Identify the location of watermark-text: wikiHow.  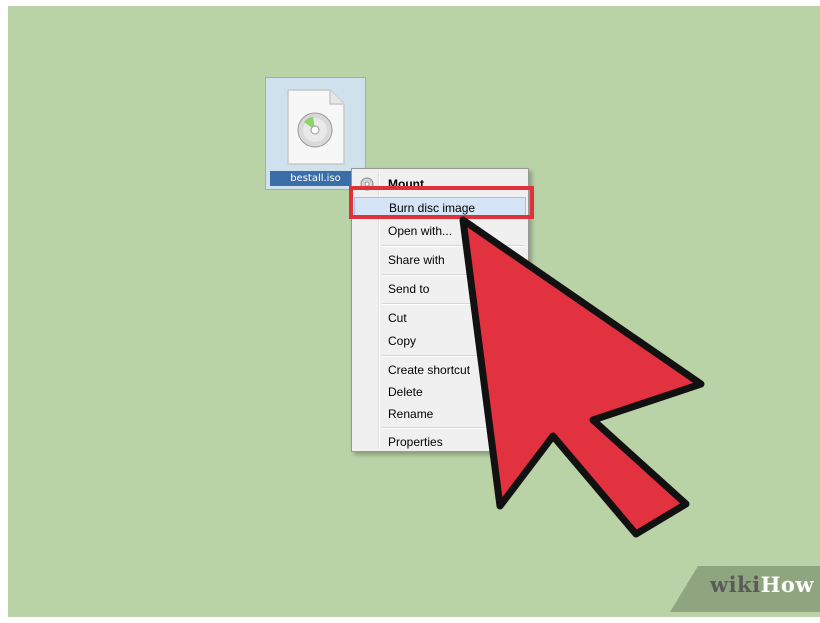
(762, 584).